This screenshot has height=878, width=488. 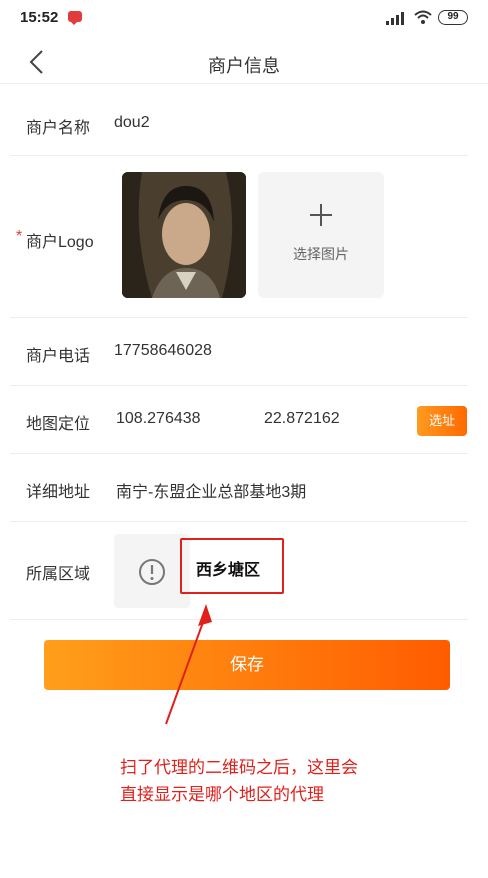 I want to click on save-button: 保存, so click(x=247, y=665).